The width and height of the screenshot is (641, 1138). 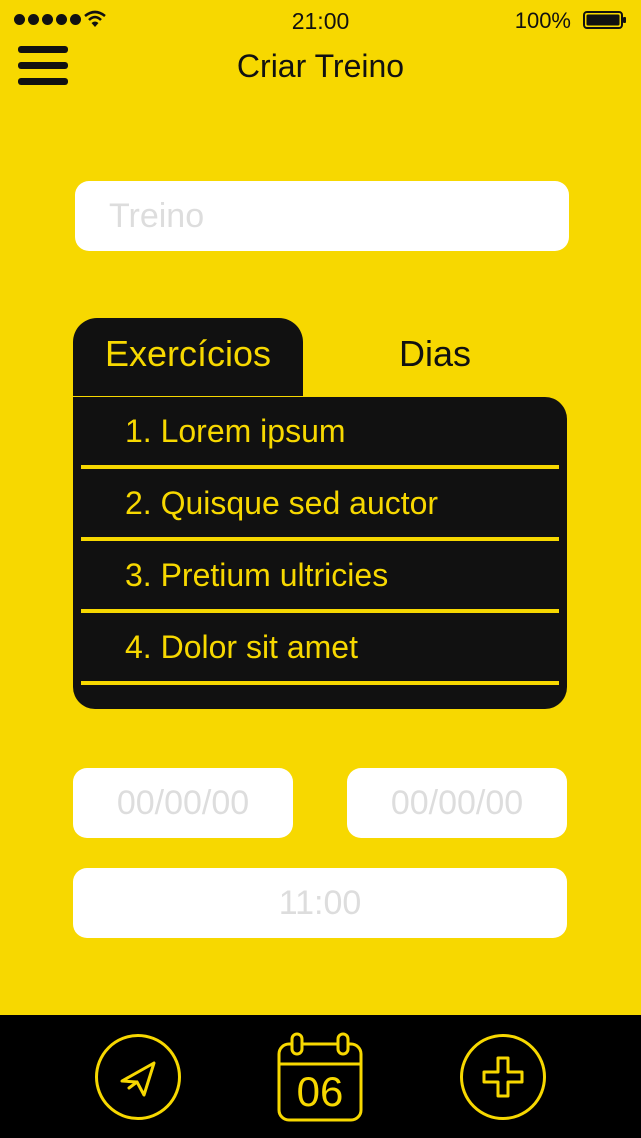 I want to click on end-date-placeholder: 00/00/00, so click(x=457, y=802).